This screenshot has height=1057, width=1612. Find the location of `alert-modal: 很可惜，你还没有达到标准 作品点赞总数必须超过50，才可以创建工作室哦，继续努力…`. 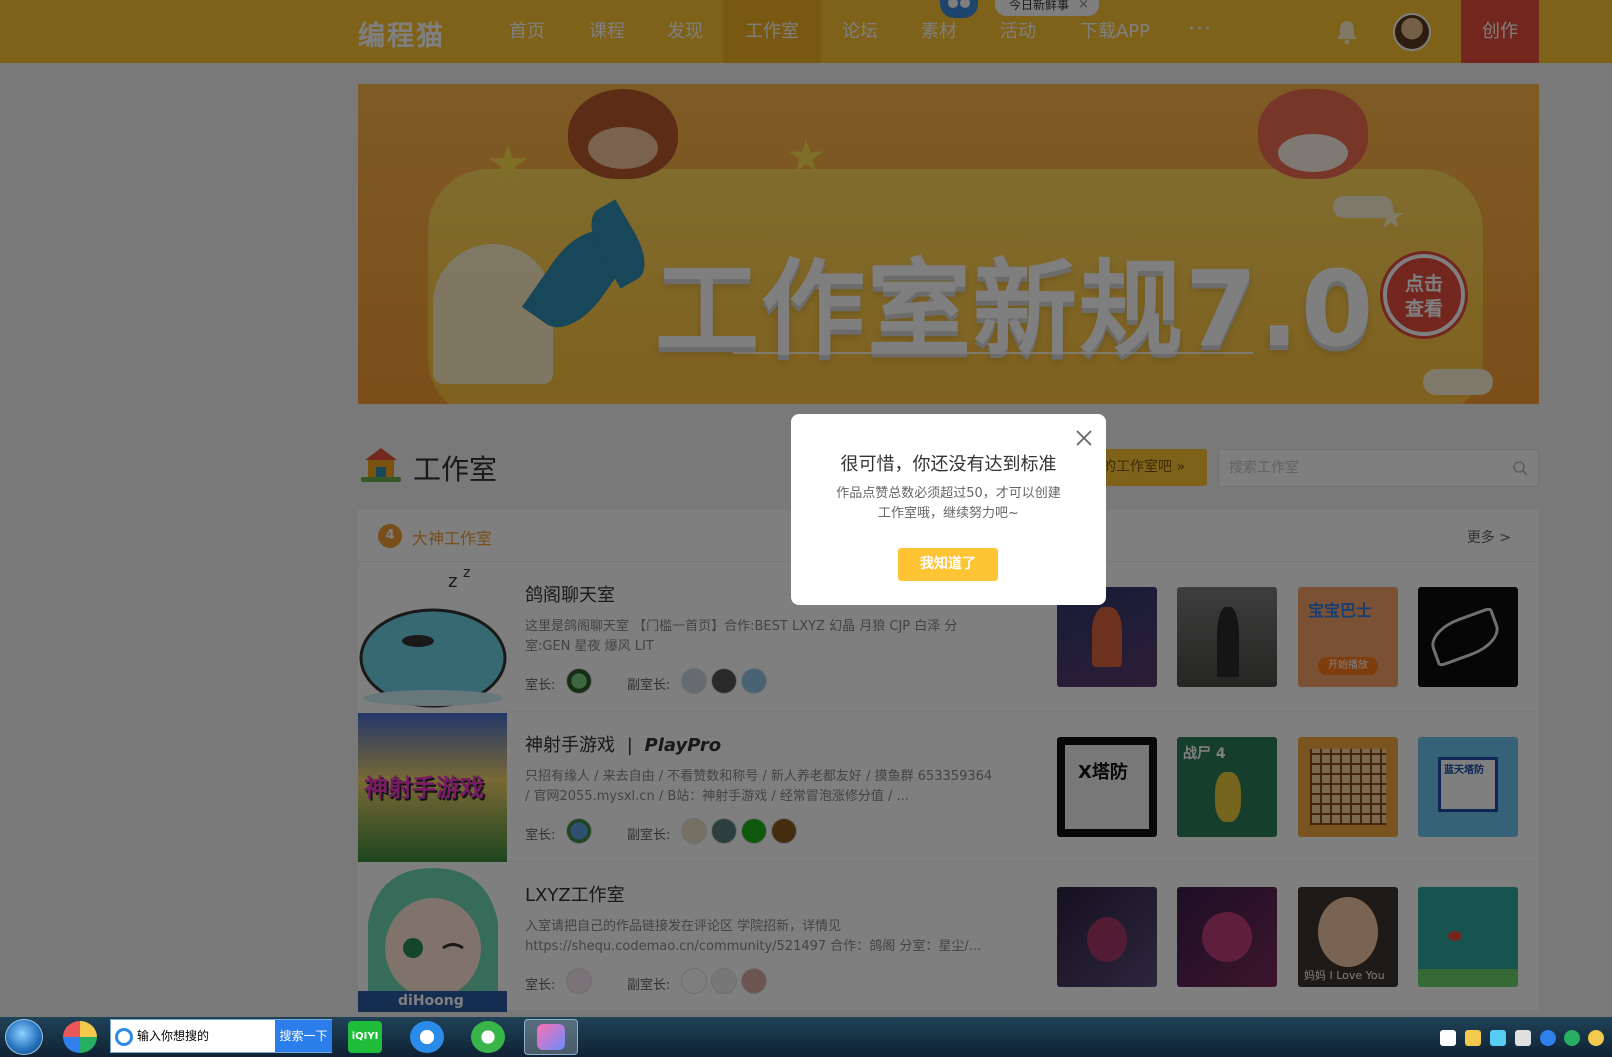

alert-modal: 很可惜，你还没有达到标准 作品点赞总数必须超过50，才可以创建工作室哦，继续努力… is located at coordinates (948, 509).